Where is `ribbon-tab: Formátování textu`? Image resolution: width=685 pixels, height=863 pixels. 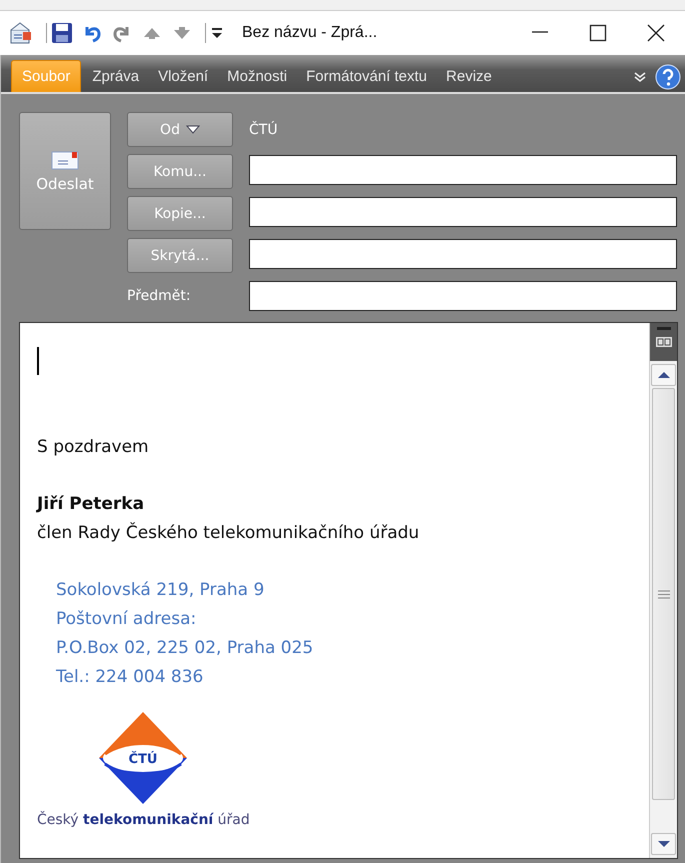
ribbon-tab: Formátování textu is located at coordinates (367, 76).